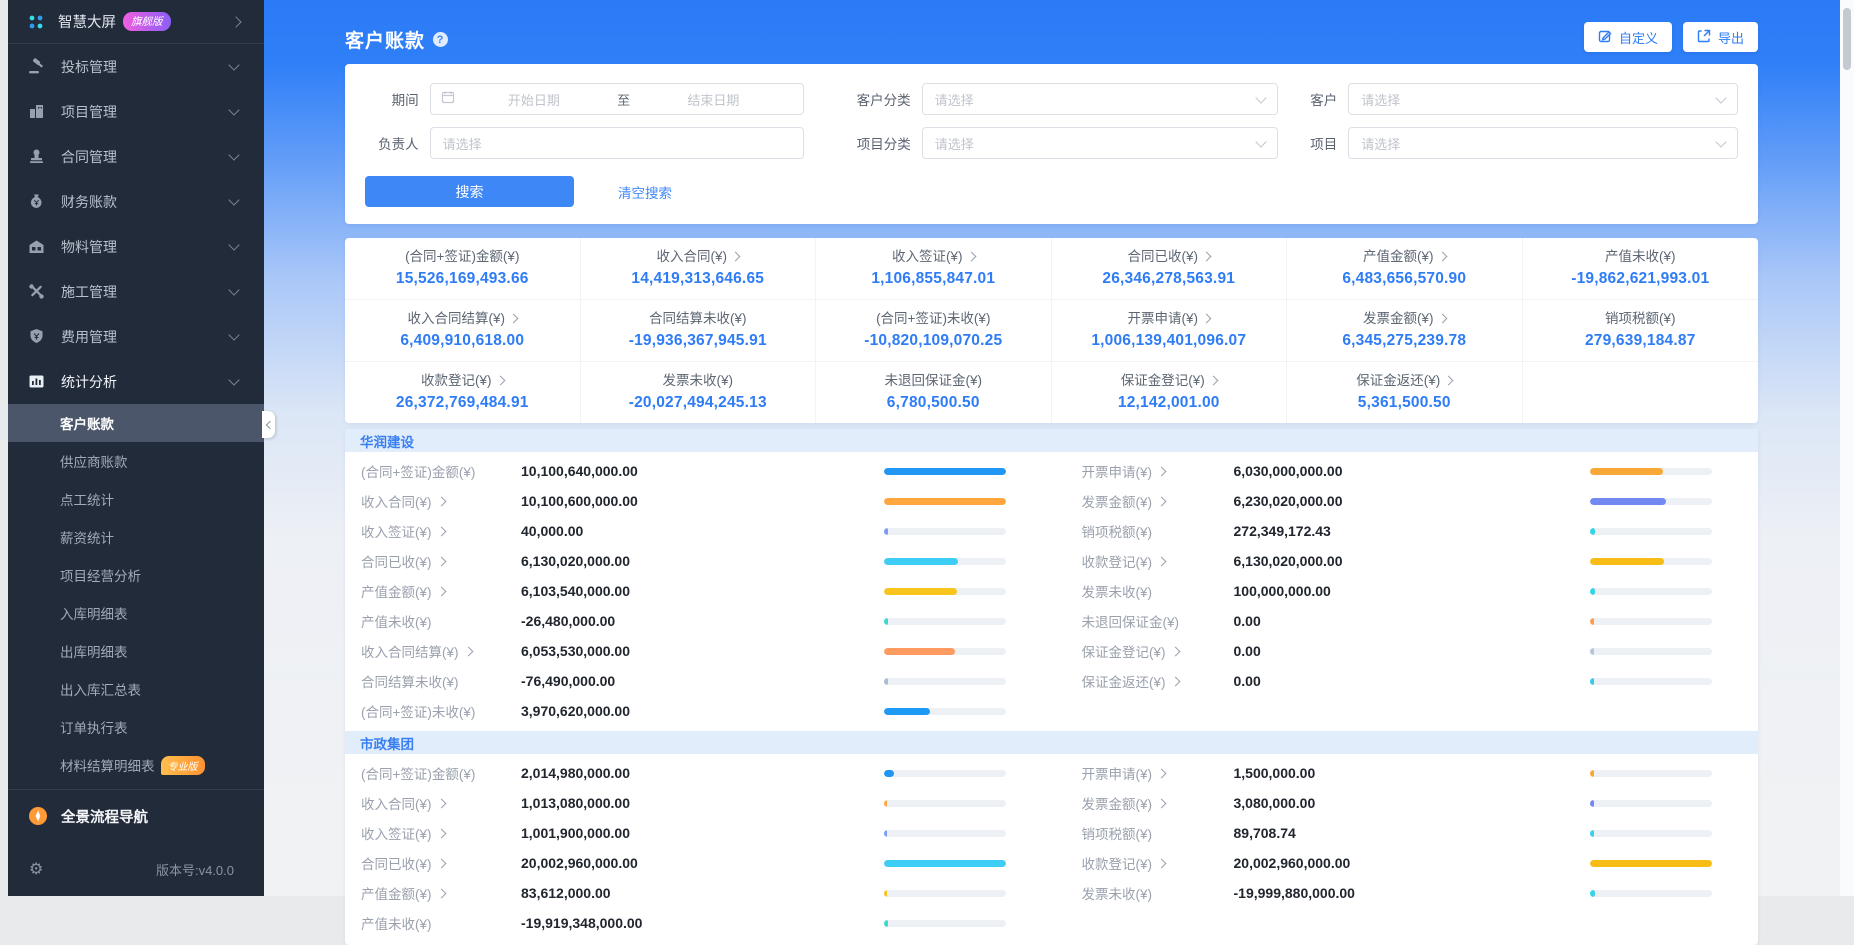 The height and width of the screenshot is (945, 1854). I want to click on metric-value: 20,002,960,000.00, so click(1292, 863).